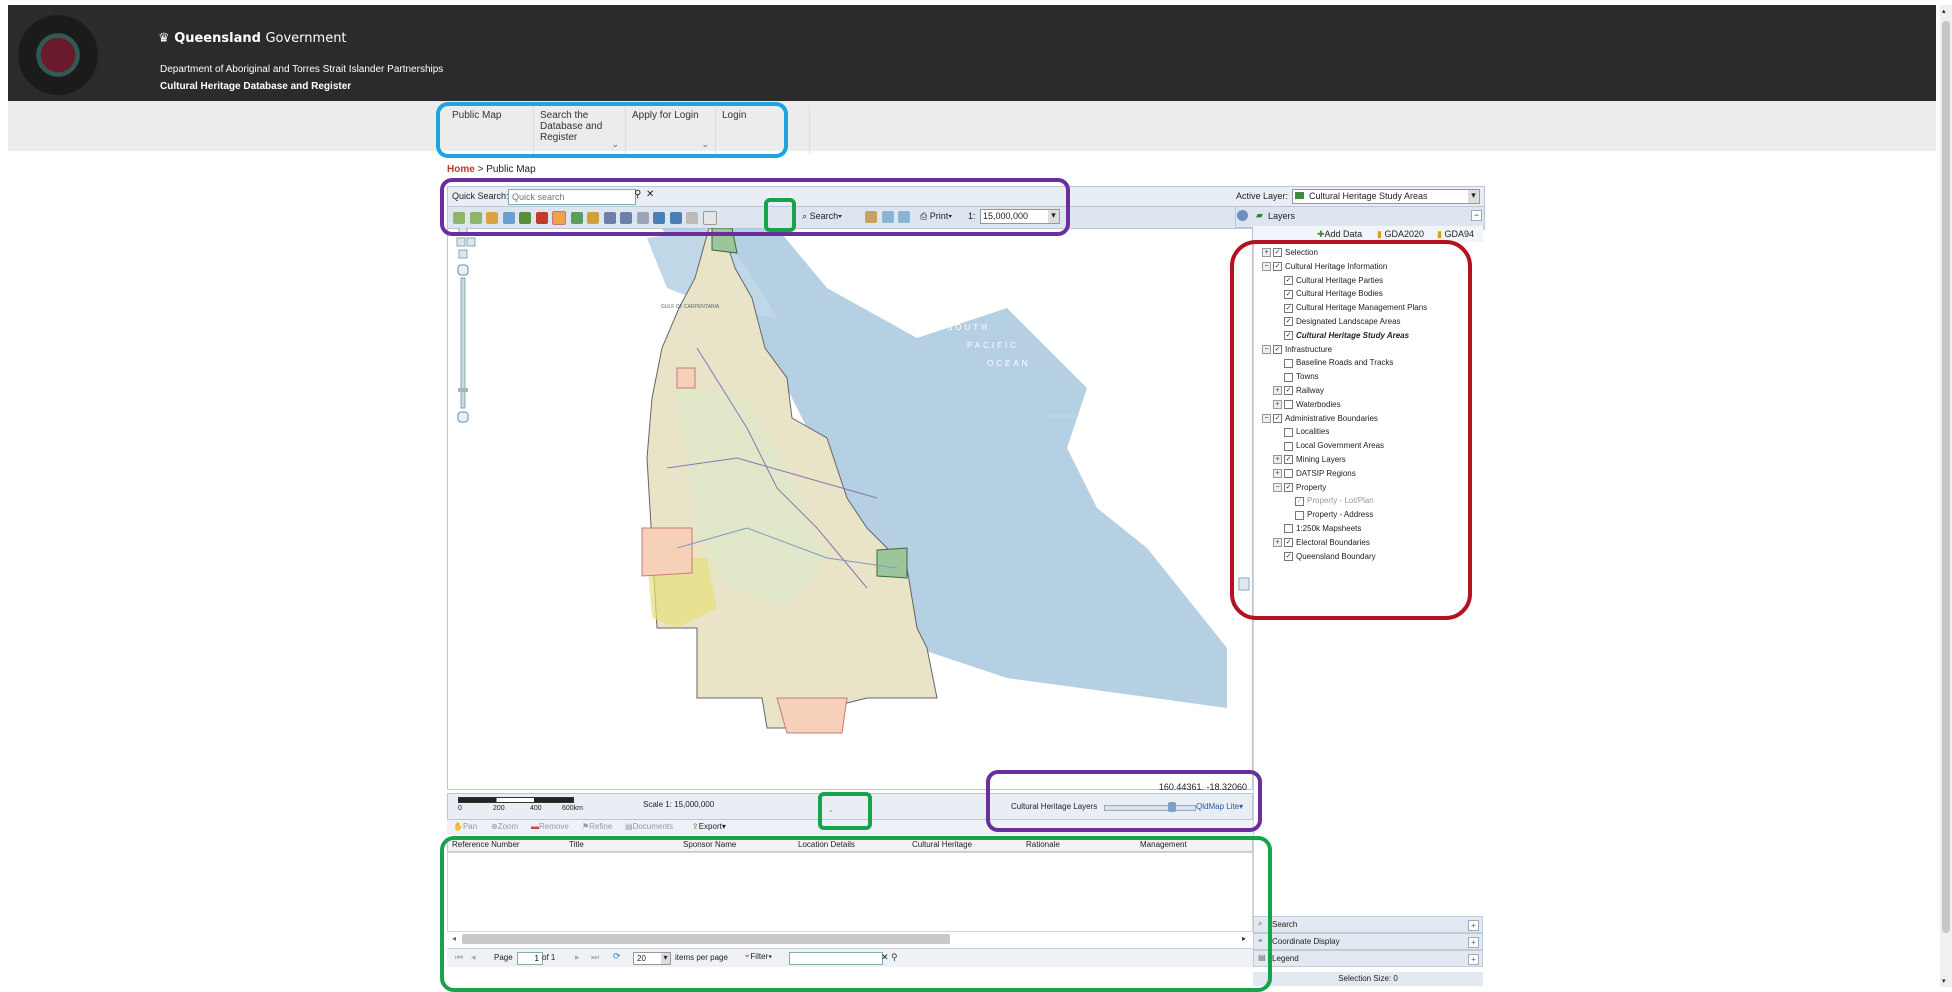 This screenshot has height=992, width=1952. Describe the element at coordinates (256, 86) in the screenshot. I see `site-title: Cultural Heritage Database and Register` at that location.